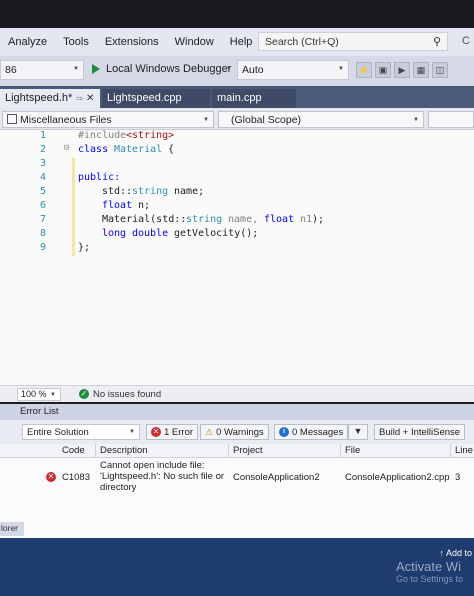  What do you see at coordinates (293, 70) in the screenshot?
I see `auto-dropdown: Auto ▼` at bounding box center [293, 70].